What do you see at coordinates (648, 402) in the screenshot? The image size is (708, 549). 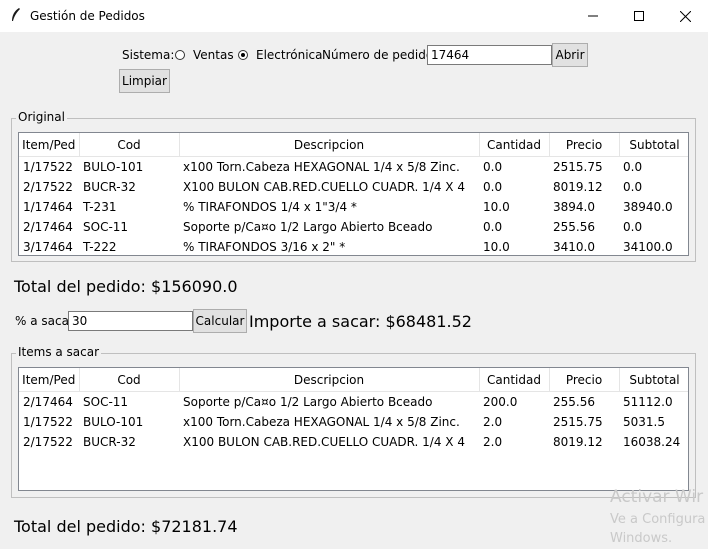 I see `cell: 51112.0` at bounding box center [648, 402].